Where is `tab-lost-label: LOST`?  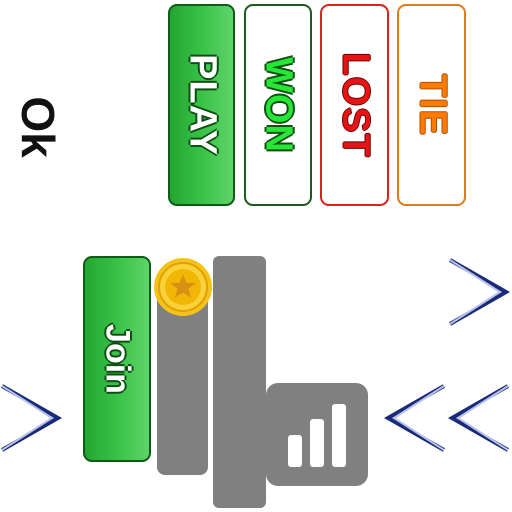 tab-lost-label: LOST is located at coordinates (355, 105).